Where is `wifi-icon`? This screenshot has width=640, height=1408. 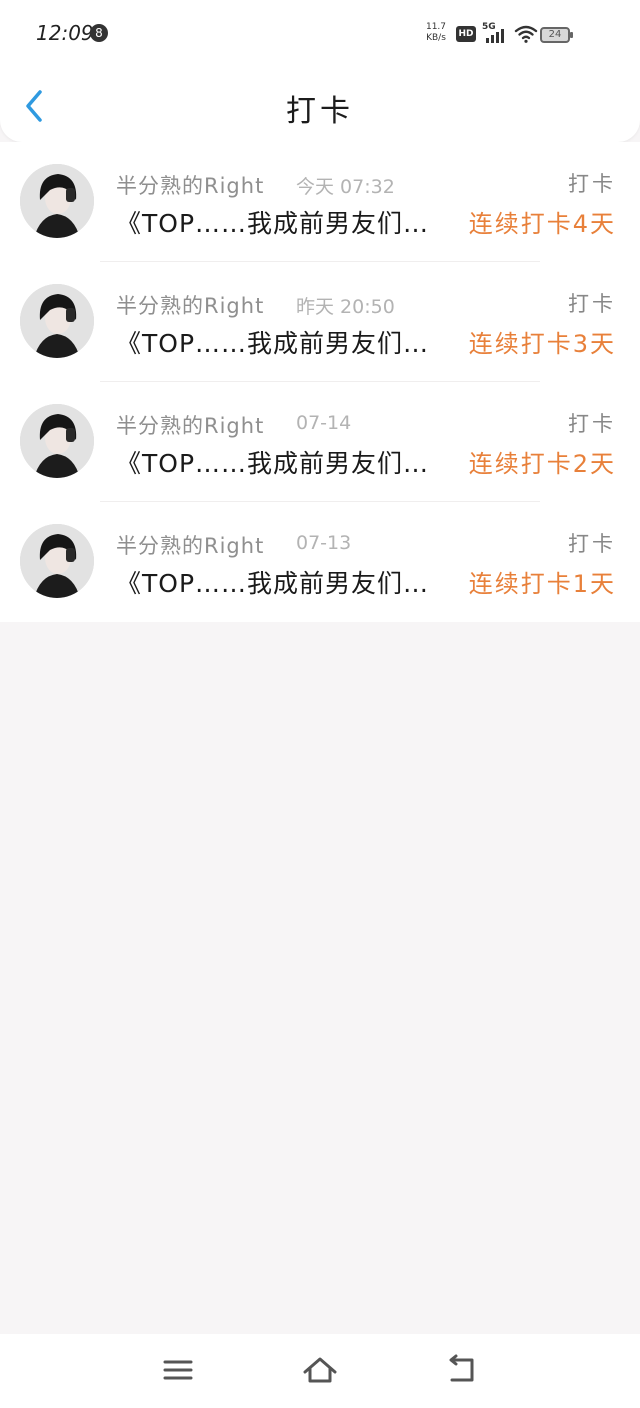
wifi-icon is located at coordinates (526, 34).